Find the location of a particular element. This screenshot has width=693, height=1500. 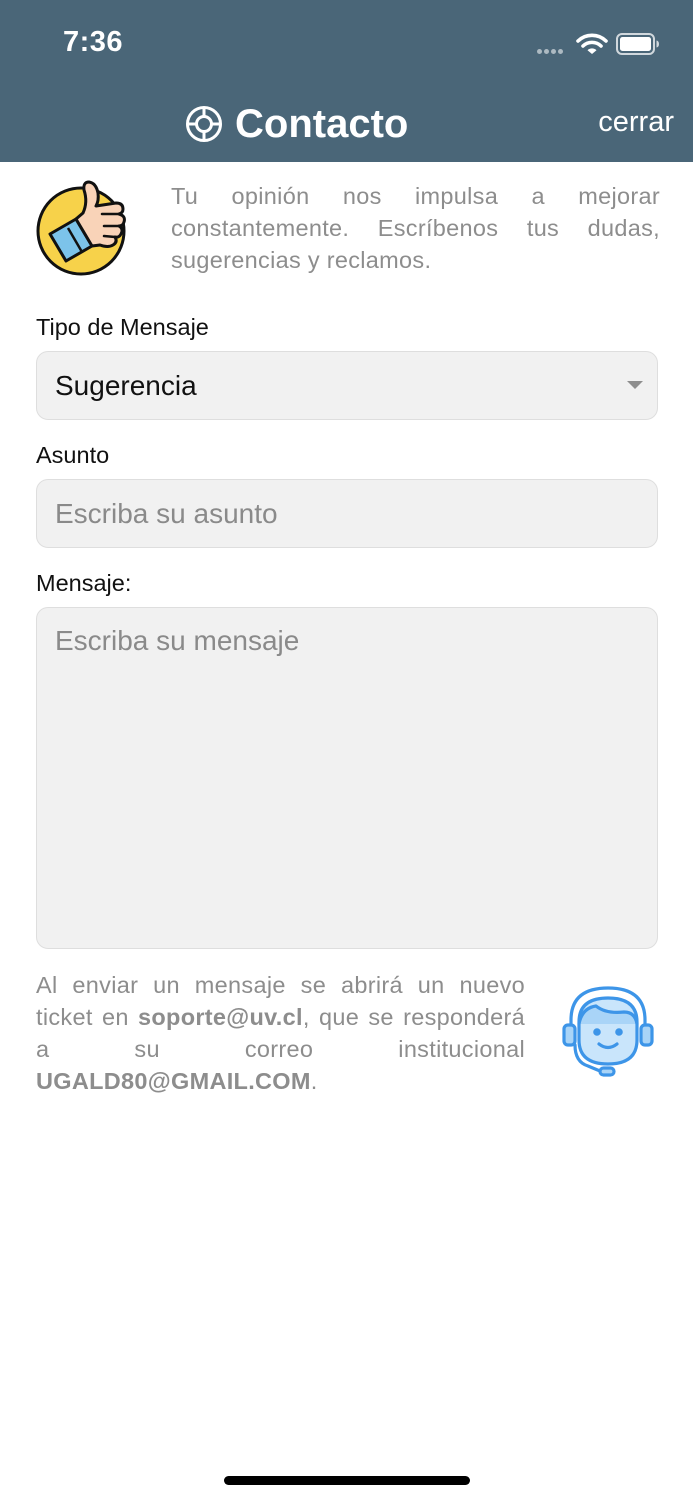

footer-text-end: . is located at coordinates (314, 1081).